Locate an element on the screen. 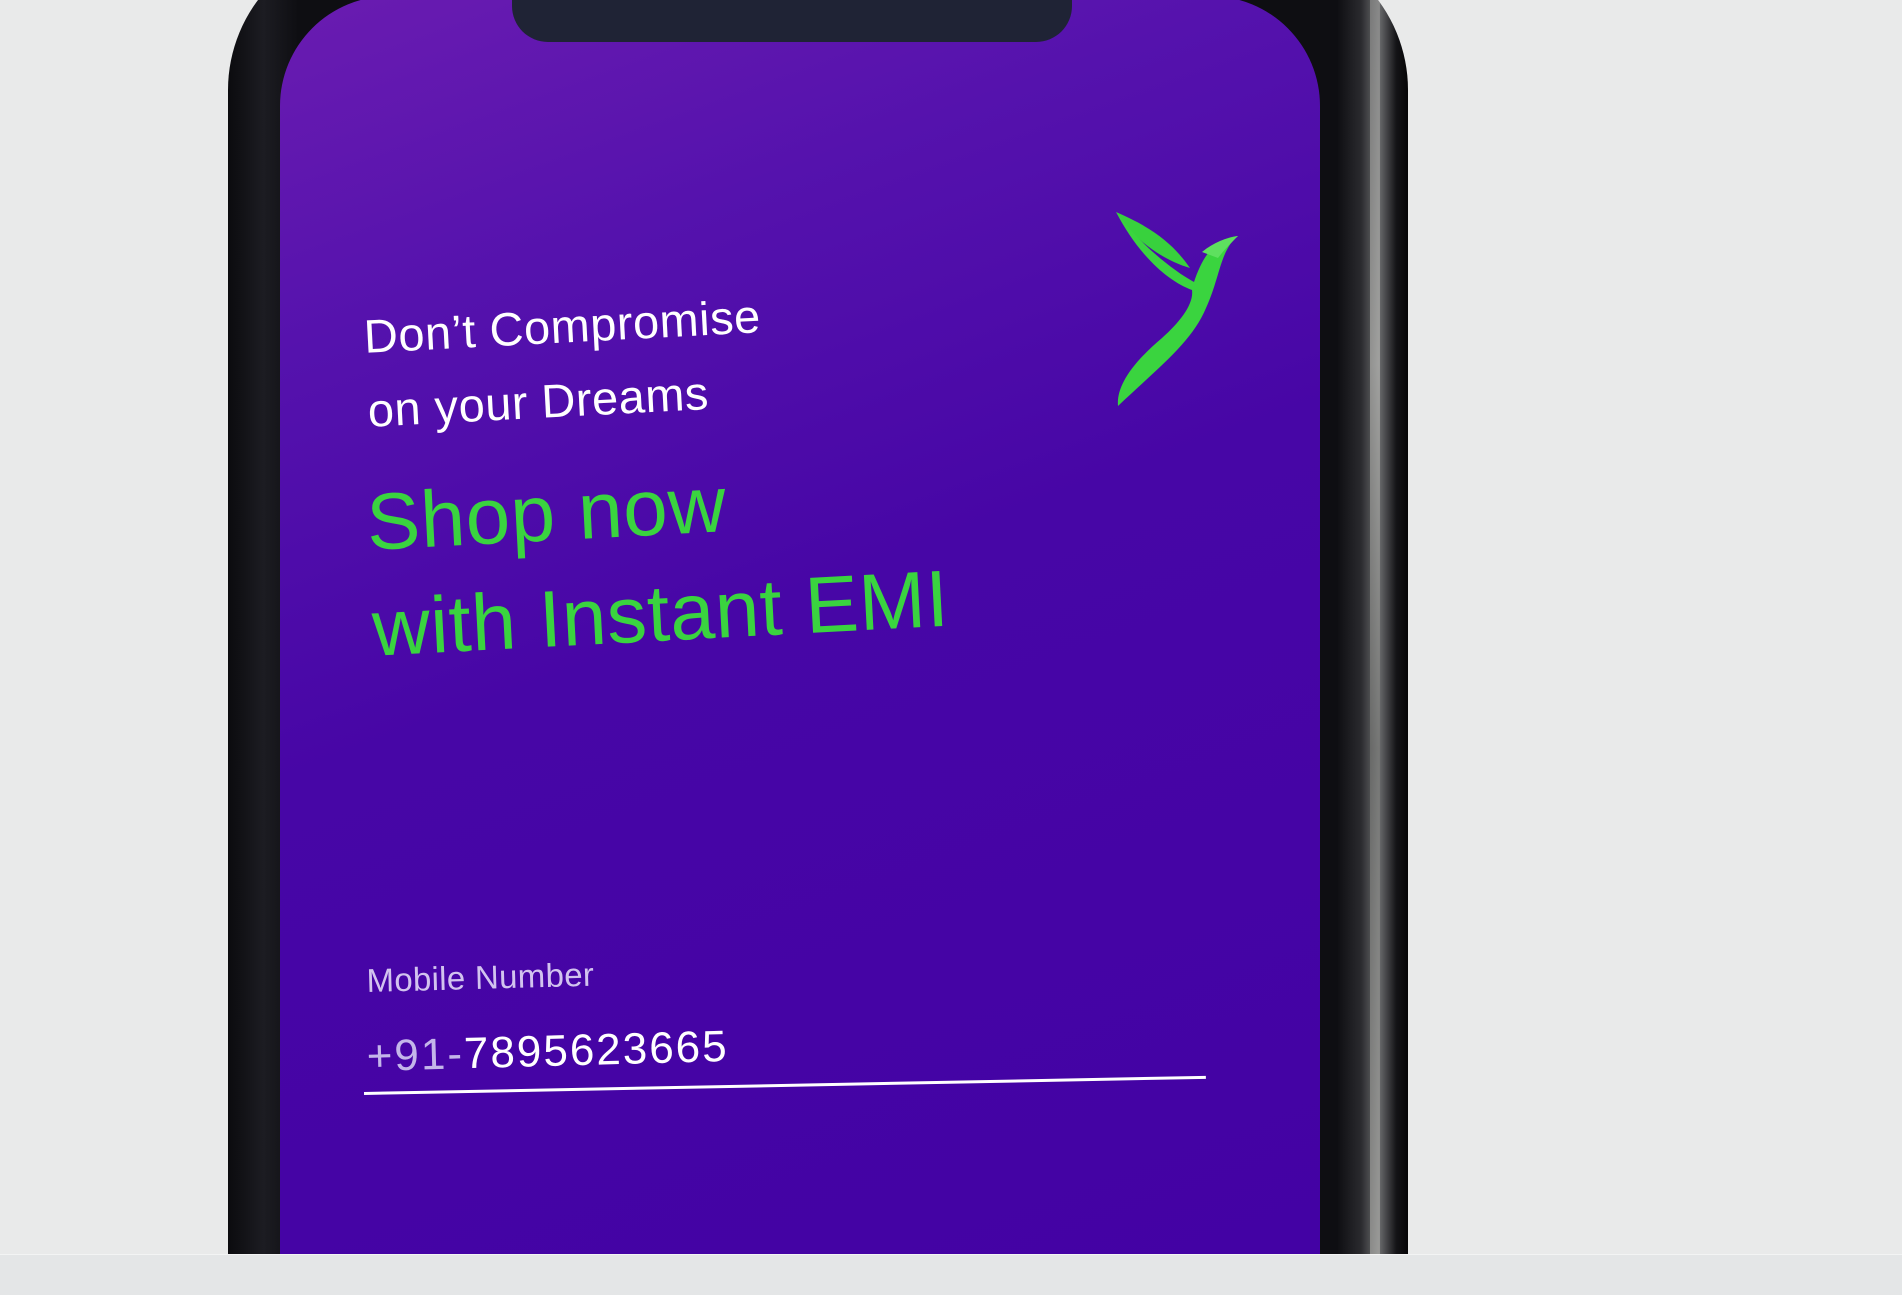  tagline: Don’t Compromise on your Dreams is located at coordinates (564, 363).